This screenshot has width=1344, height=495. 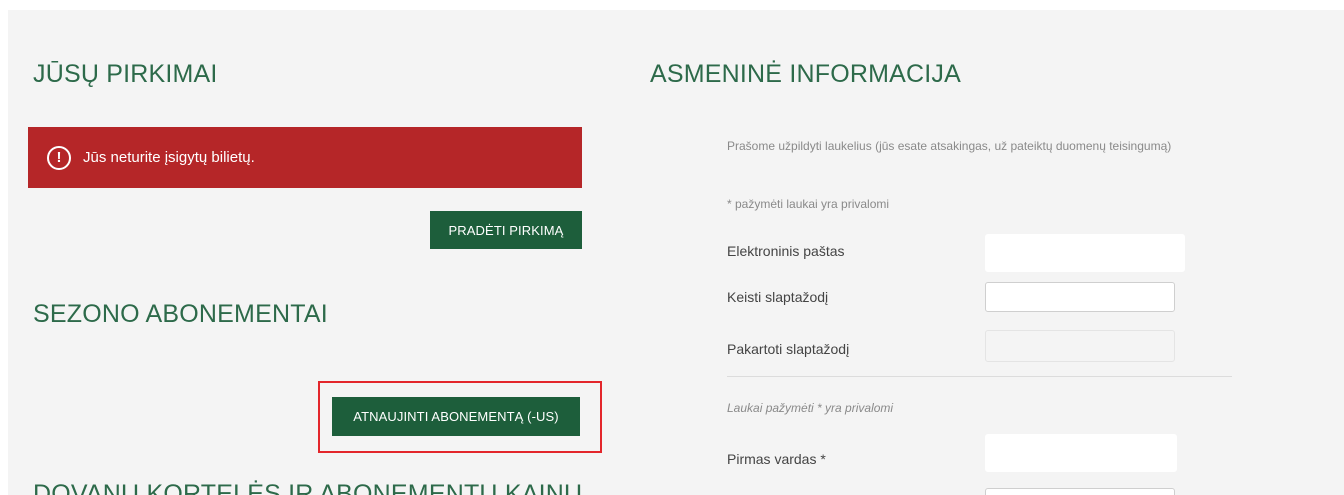 I want to click on password-repeat-field, so click(x=1080, y=346).